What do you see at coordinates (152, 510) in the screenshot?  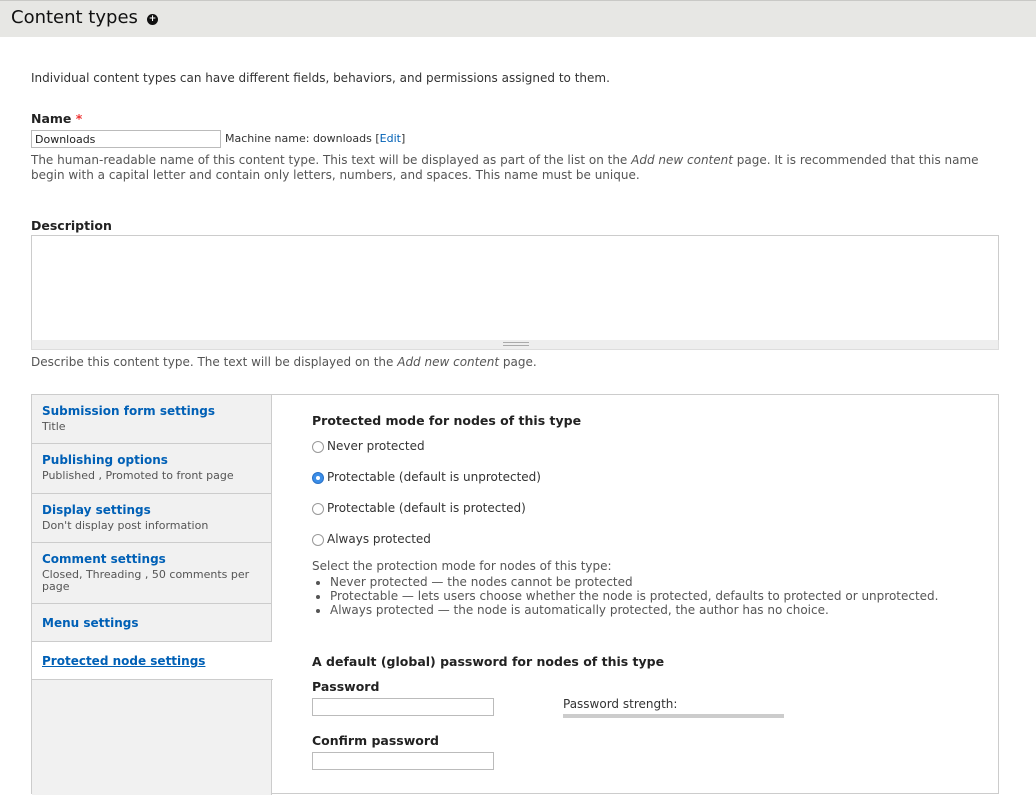 I see `vertical-tab-title: Display settings` at bounding box center [152, 510].